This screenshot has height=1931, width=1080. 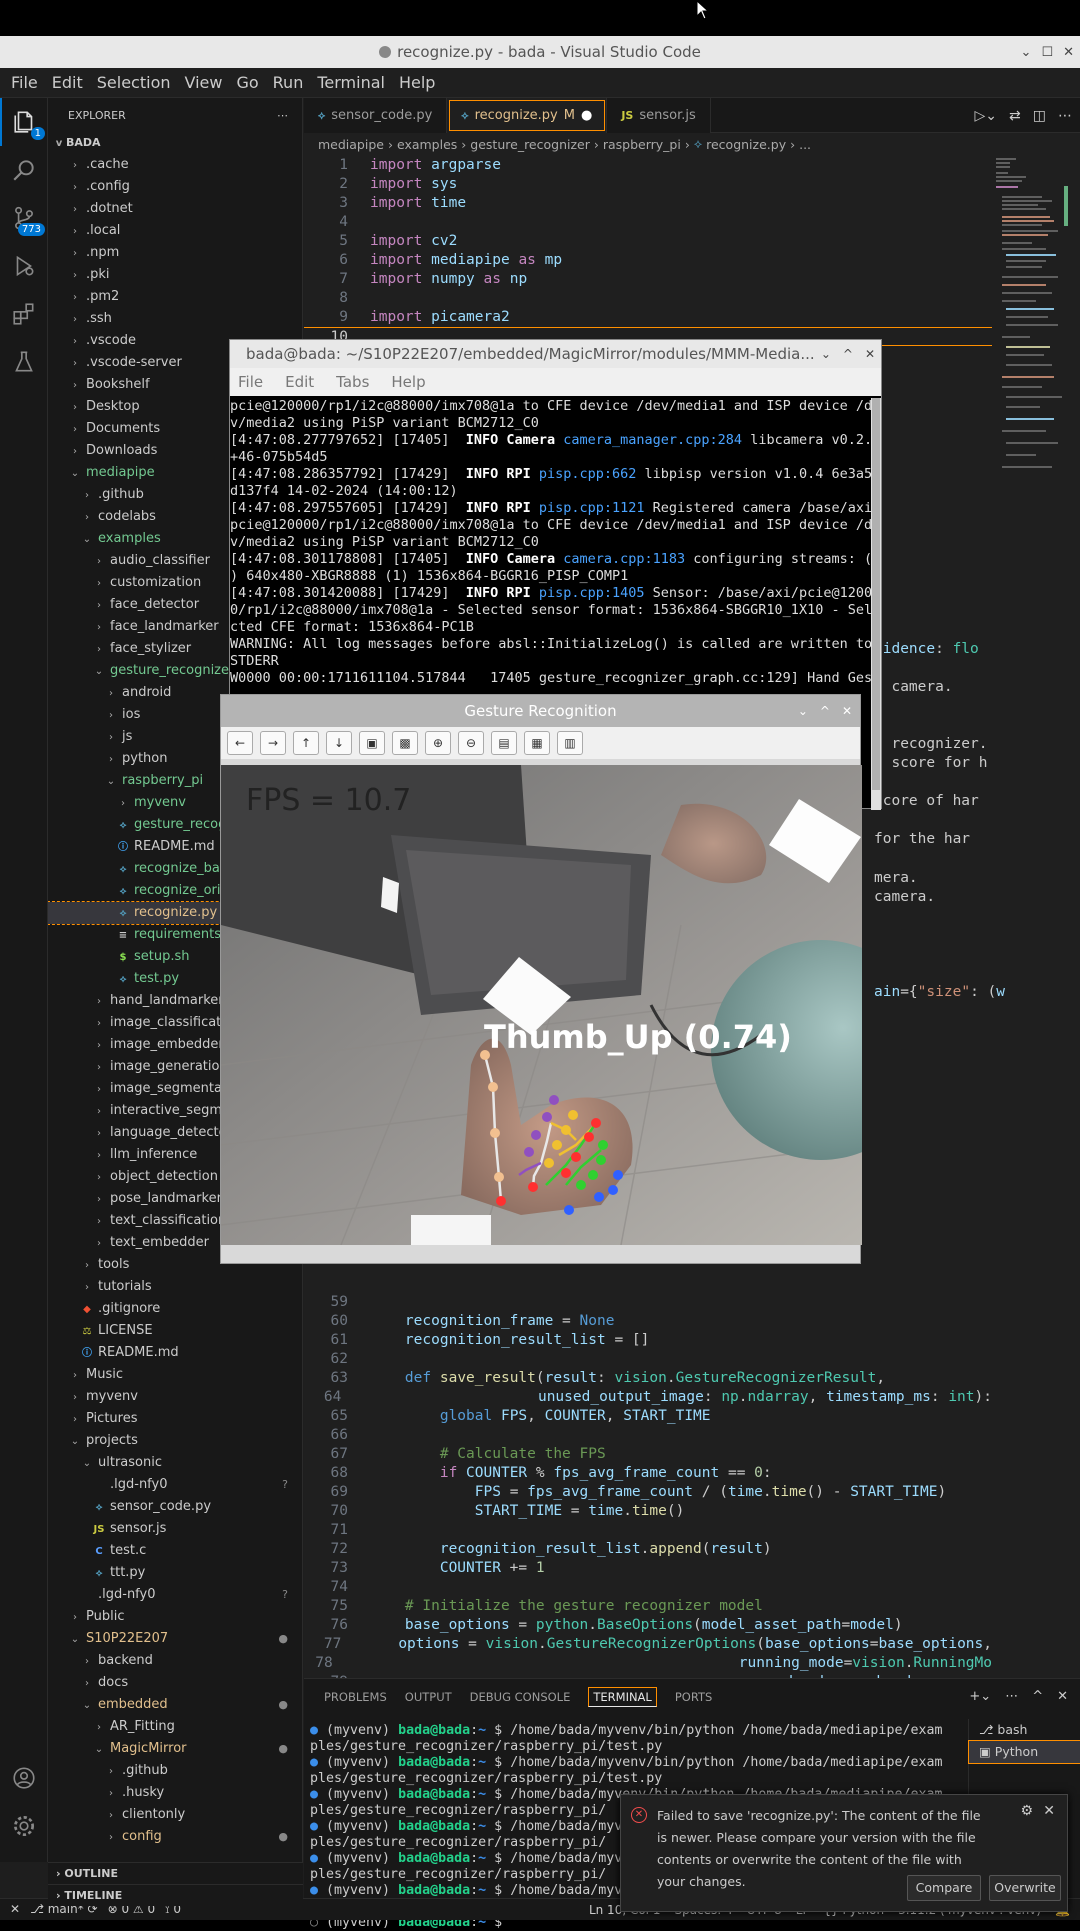 What do you see at coordinates (986, 116) in the screenshot?
I see `run-icon: ▷⌄` at bounding box center [986, 116].